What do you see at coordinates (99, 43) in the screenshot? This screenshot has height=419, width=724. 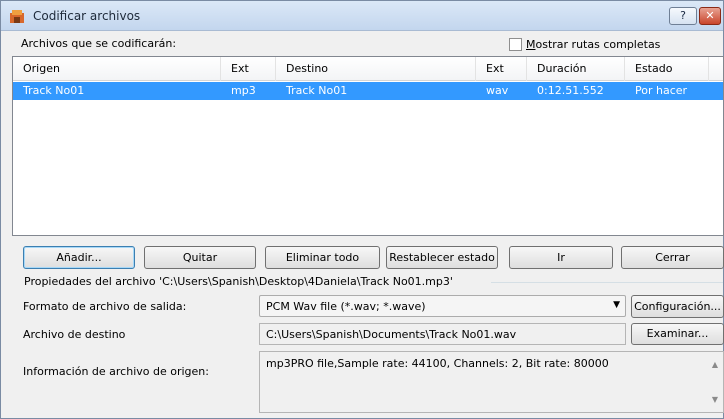 I see `files-label: Archivos que se codificarán:` at bounding box center [99, 43].